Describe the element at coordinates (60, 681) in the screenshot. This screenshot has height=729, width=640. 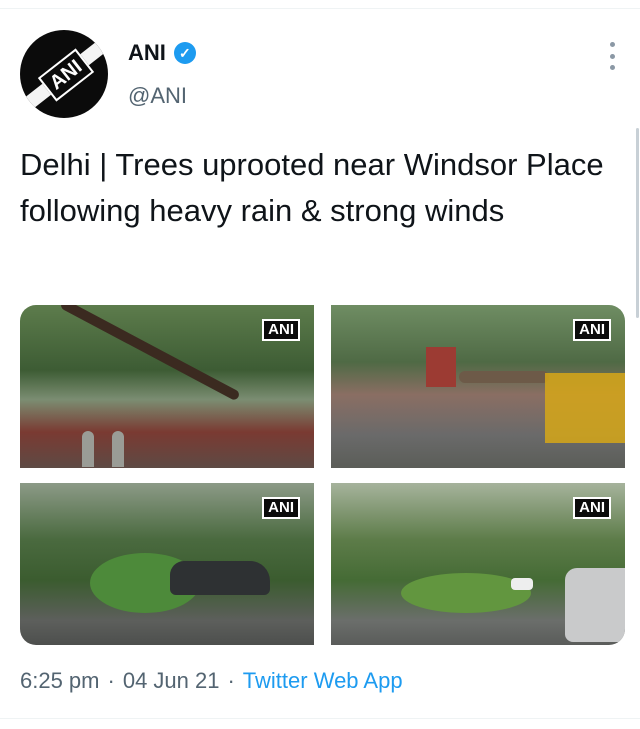
I see `tweet-time: 6:25 pm` at that location.